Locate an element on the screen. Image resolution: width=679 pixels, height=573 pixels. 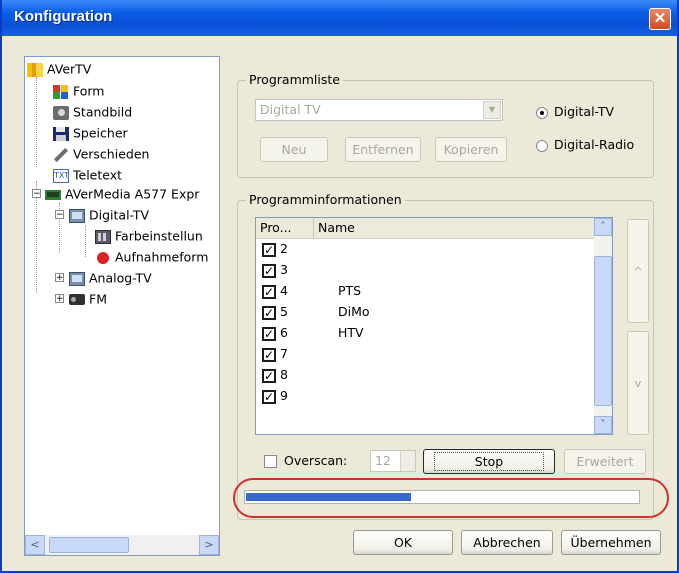
list-header: Pro... Name is located at coordinates (426, 228).